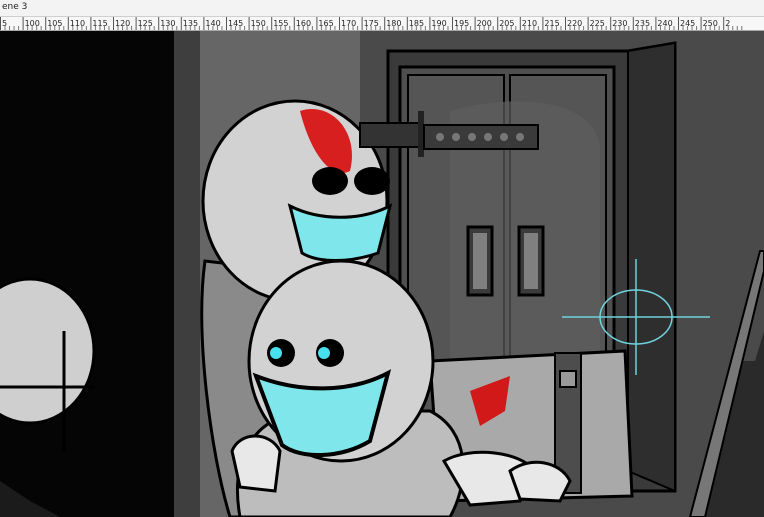 The height and width of the screenshot is (517, 764). Describe the element at coordinates (54, 23) in the screenshot. I see `ruler-label: 105` at that location.